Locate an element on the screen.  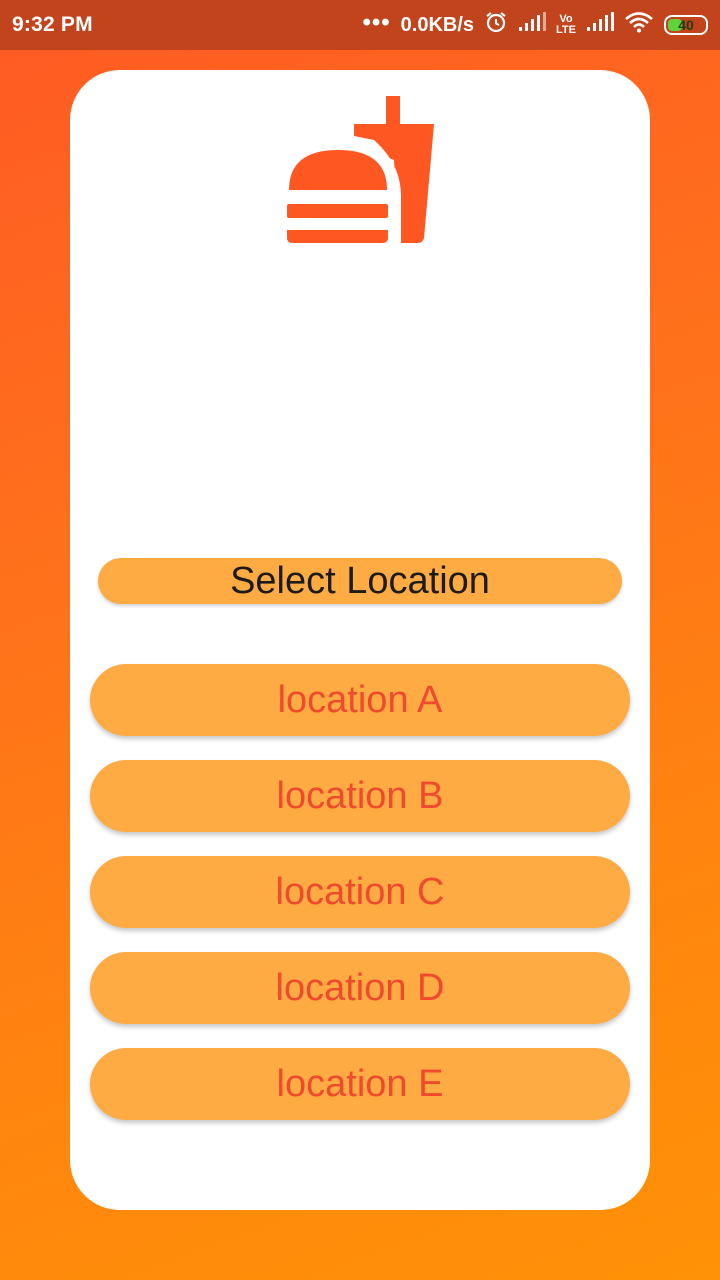
location-b-label: location B is located at coordinates (360, 795).